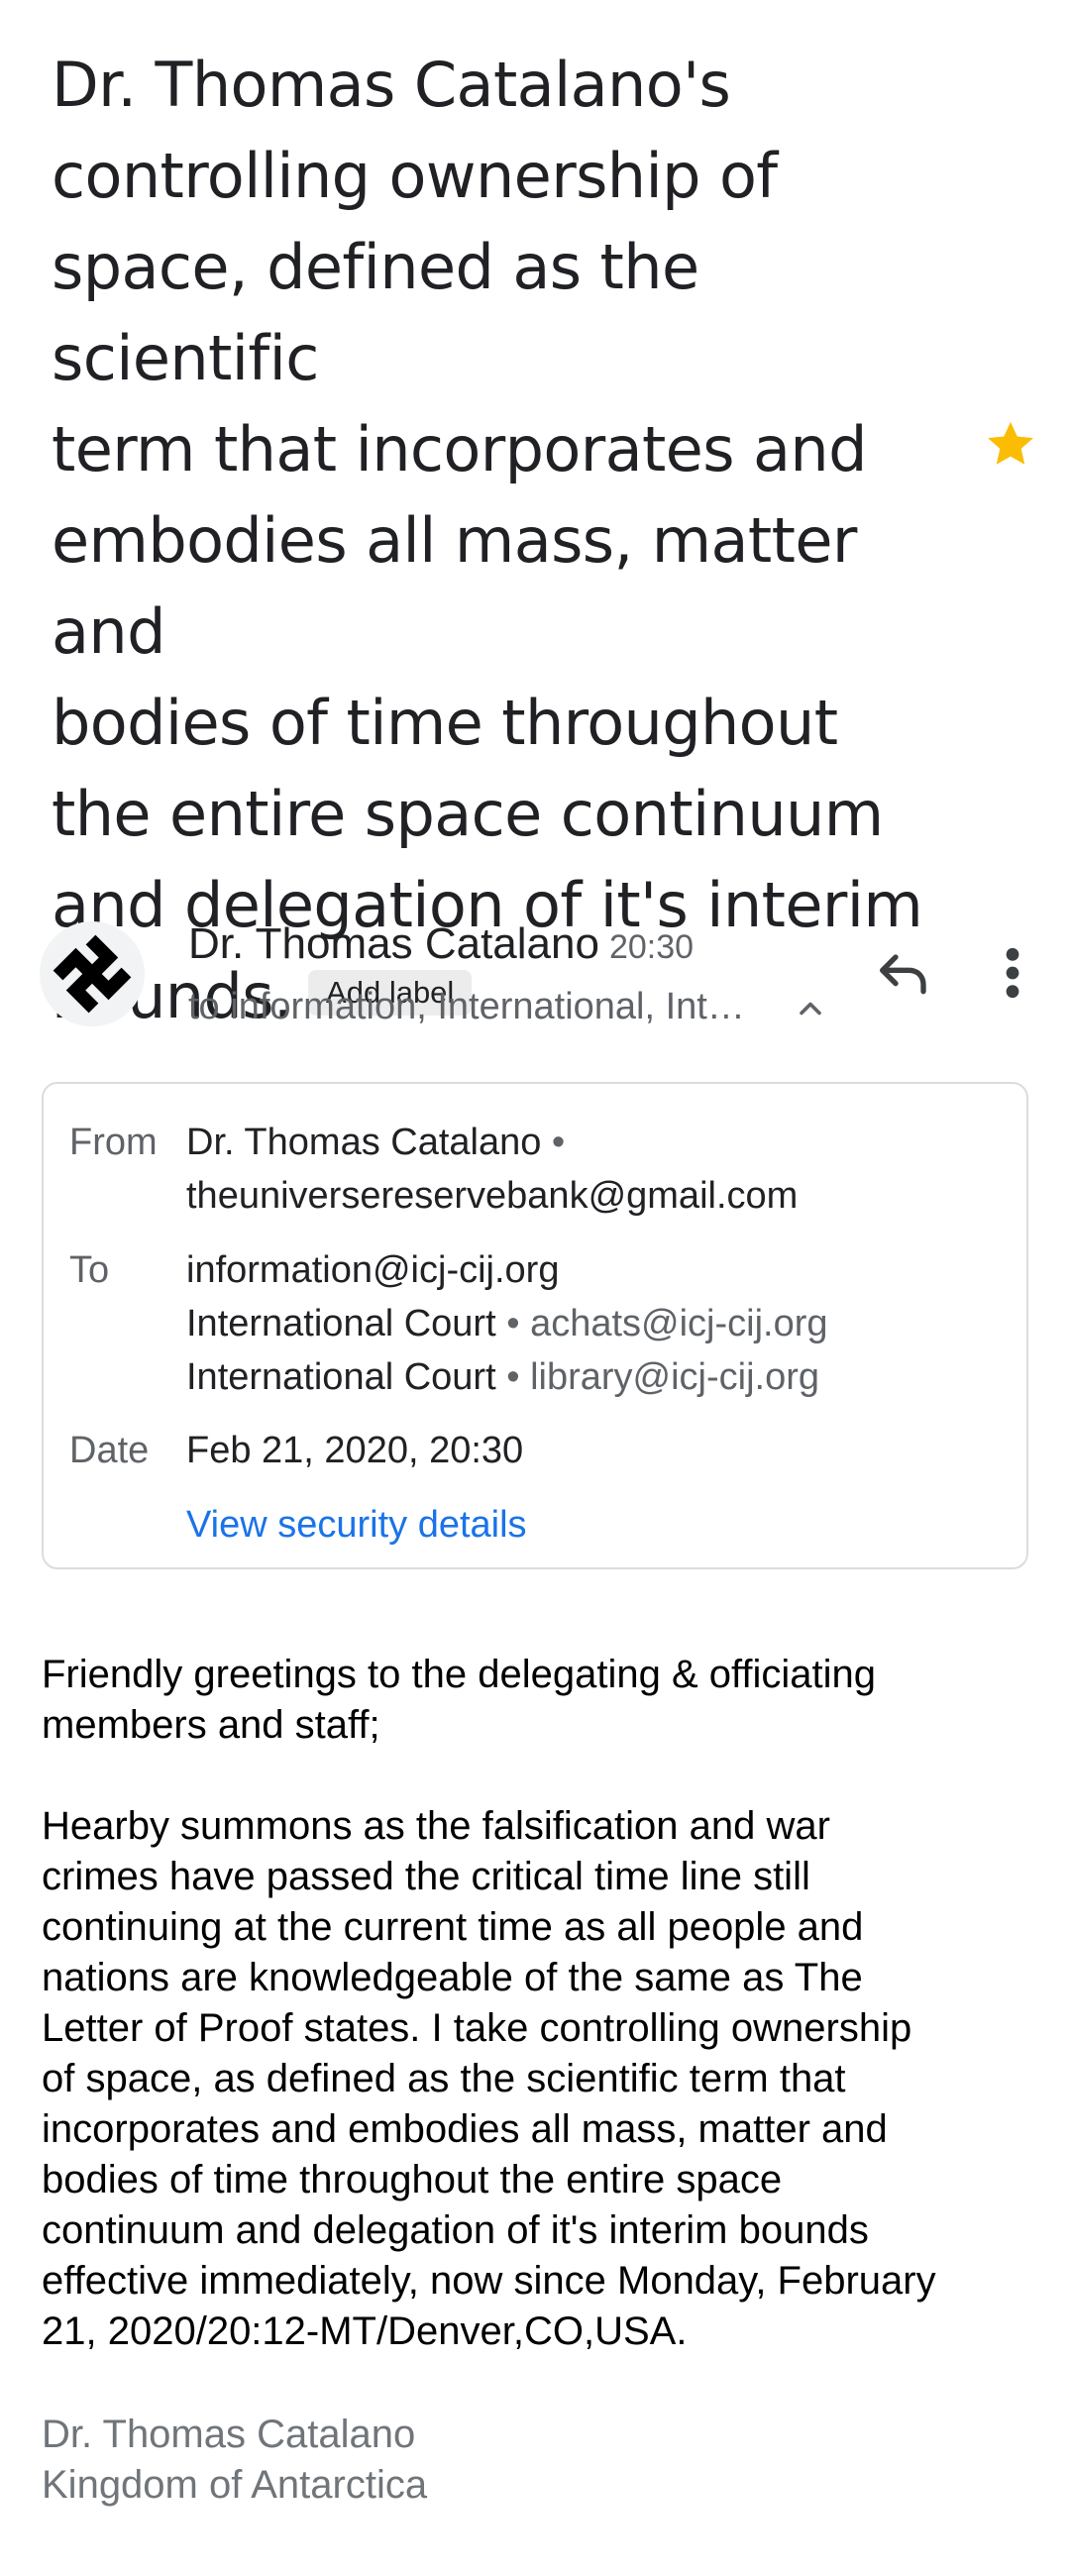 The image size is (1070, 2576). What do you see at coordinates (355, 1451) in the screenshot?
I see `date-value: Feb 21, 2020, 20:30` at bounding box center [355, 1451].